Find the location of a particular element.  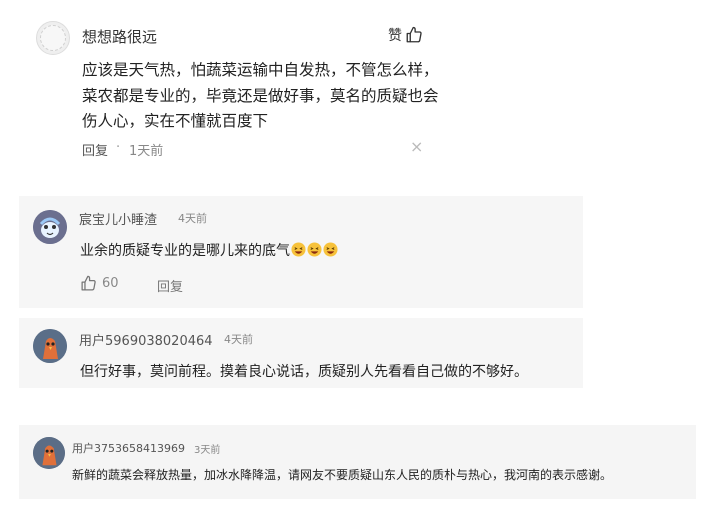

reply-text: 业余的质疑专业的是哪儿来的底气 is located at coordinates (209, 250).